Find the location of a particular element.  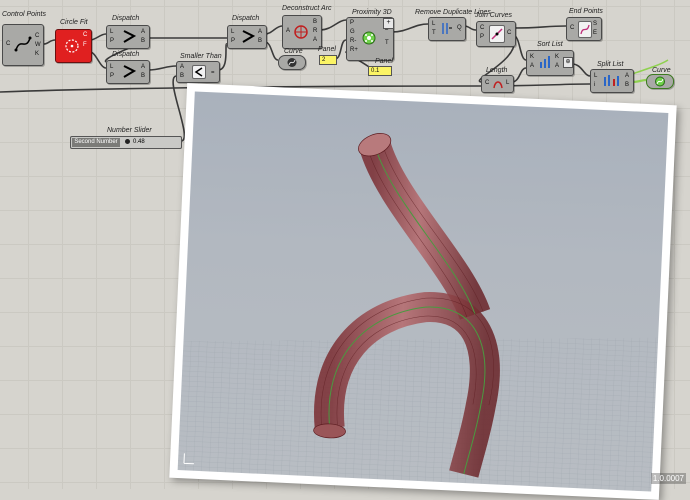

slider-knob is located at coordinates (127, 141).